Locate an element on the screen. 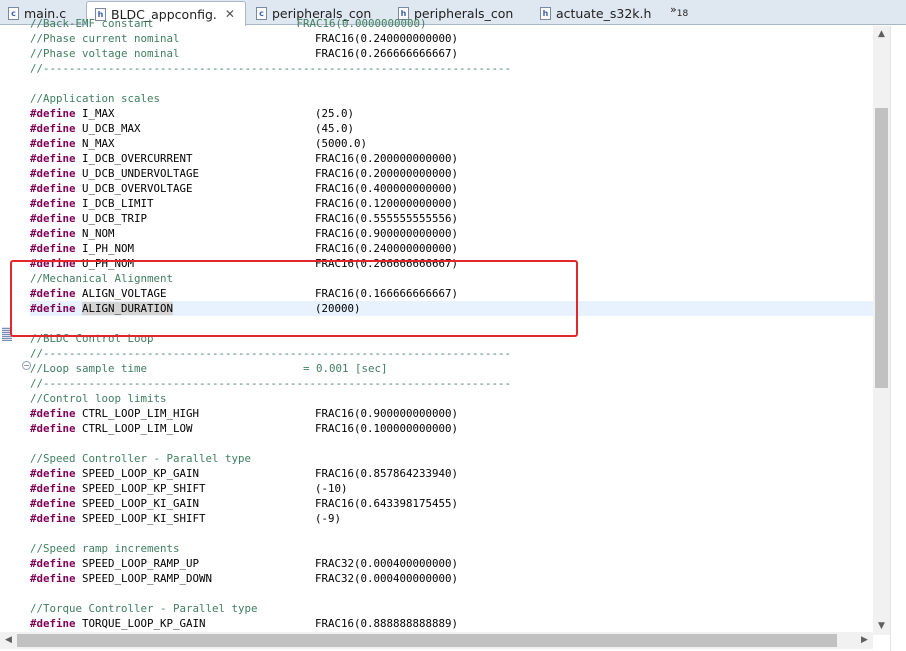 The image size is (906, 651). overview-ruler is located at coordinates (898, 338).